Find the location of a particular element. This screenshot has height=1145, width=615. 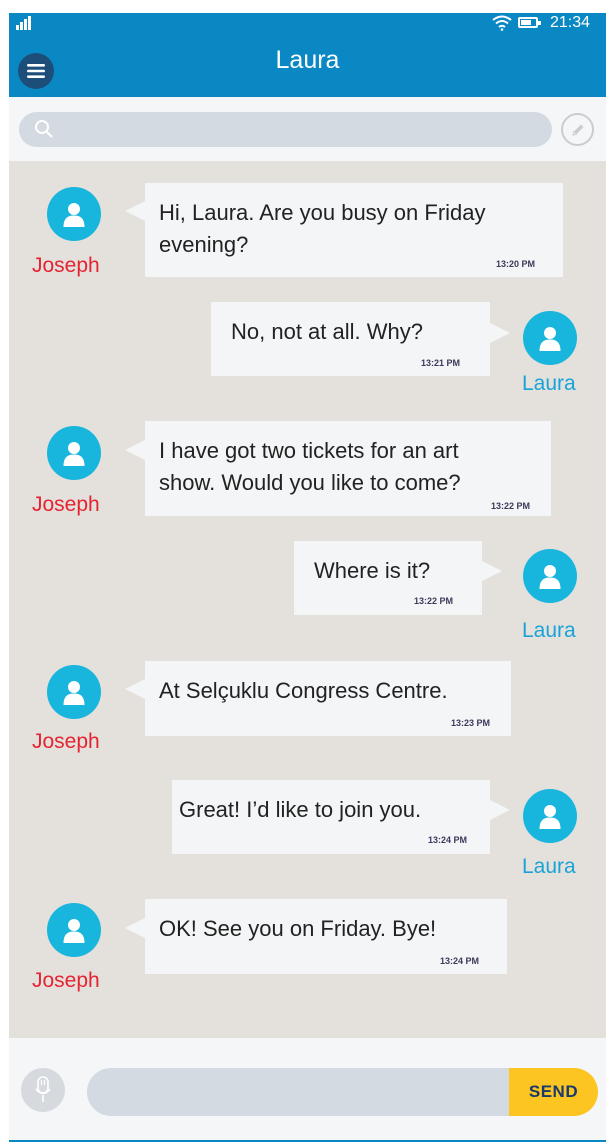

message-time: 13:21 PM is located at coordinates (441, 363).